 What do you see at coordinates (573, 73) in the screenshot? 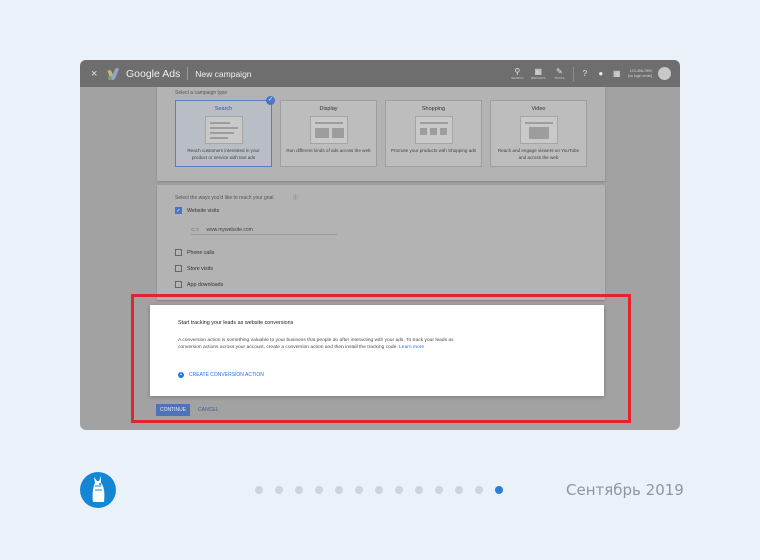
I see `toolbar-divider` at bounding box center [573, 73].